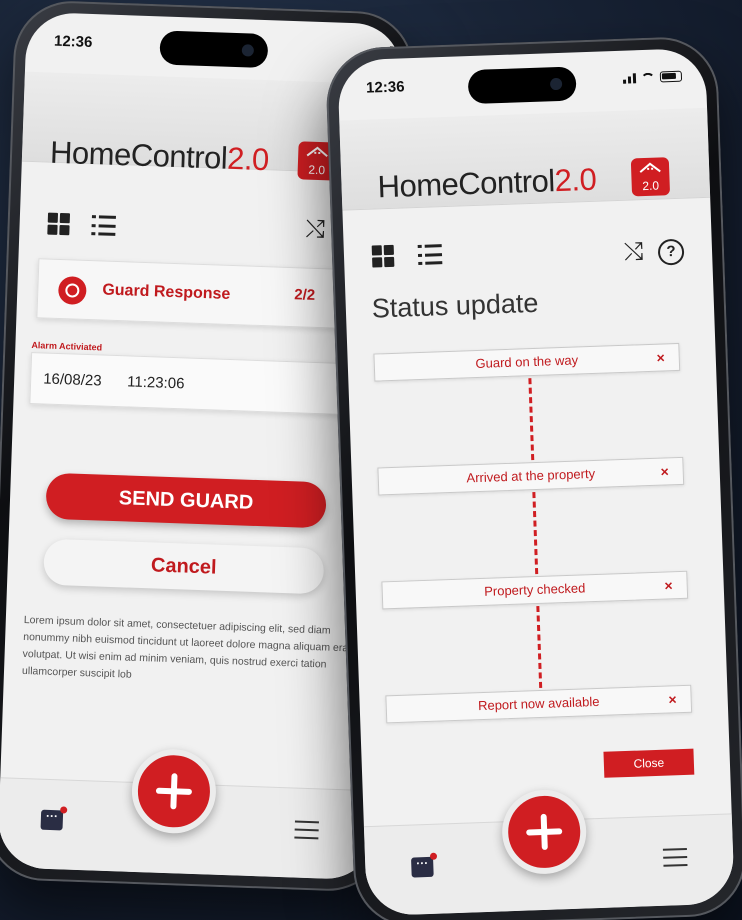  What do you see at coordinates (305, 295) in the screenshot?
I see `guard-response-count: 2/2` at bounding box center [305, 295].